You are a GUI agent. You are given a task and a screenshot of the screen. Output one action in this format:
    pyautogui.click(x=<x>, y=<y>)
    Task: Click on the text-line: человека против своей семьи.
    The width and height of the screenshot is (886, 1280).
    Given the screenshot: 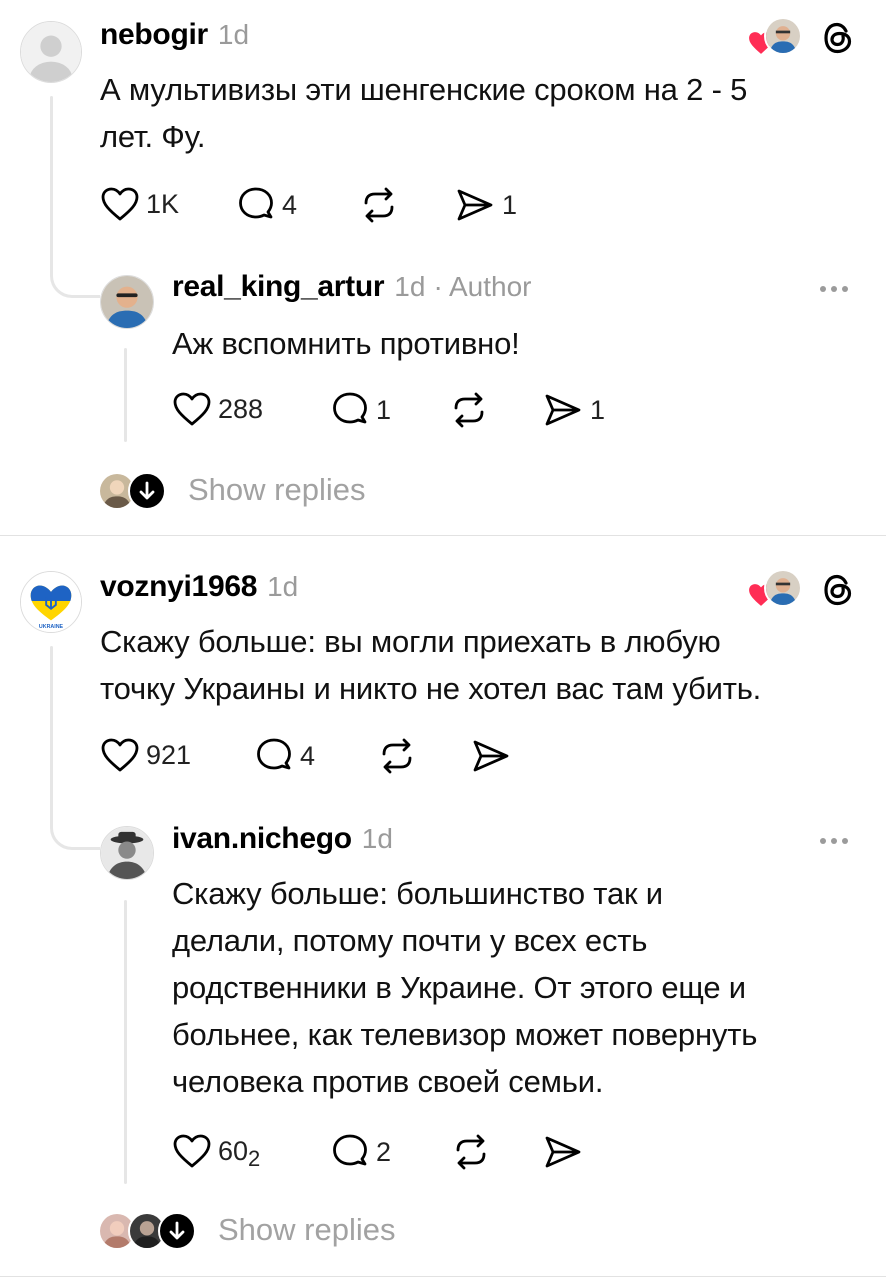 What is the action you would take?
    pyautogui.click(x=388, y=1081)
    